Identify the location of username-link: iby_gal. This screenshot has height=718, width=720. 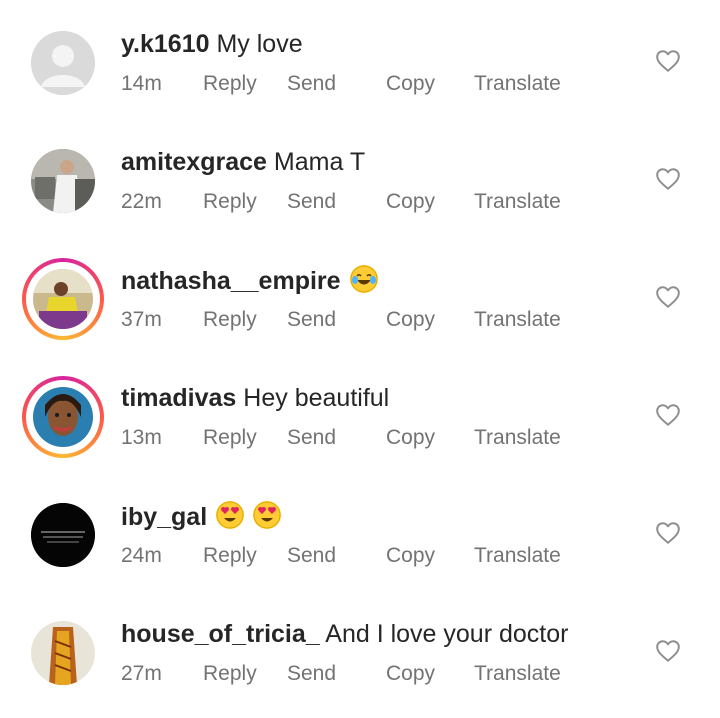
(164, 517).